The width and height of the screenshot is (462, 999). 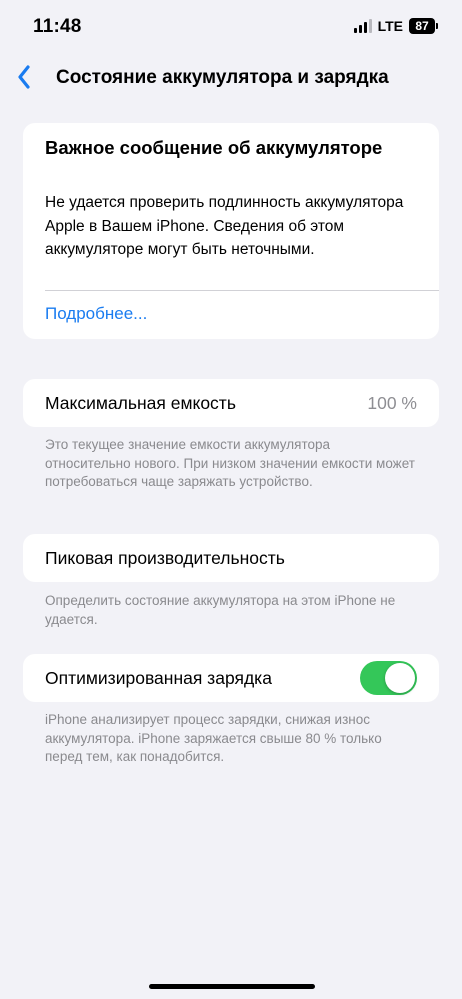 What do you see at coordinates (231, 28) in the screenshot?
I see `status-bar: 11:48 LTE 87` at bounding box center [231, 28].